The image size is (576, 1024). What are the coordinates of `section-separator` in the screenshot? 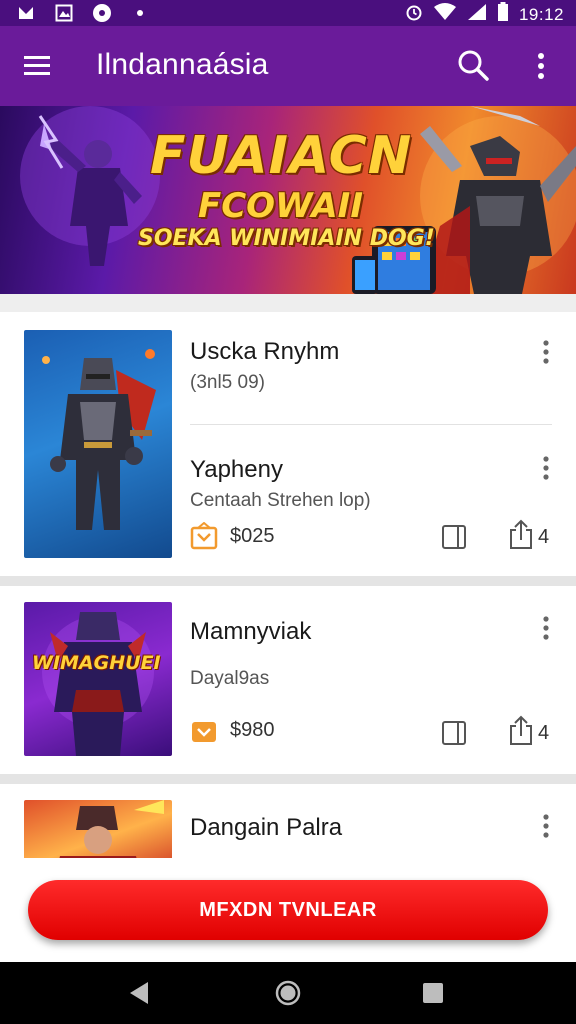 It's located at (288, 303).